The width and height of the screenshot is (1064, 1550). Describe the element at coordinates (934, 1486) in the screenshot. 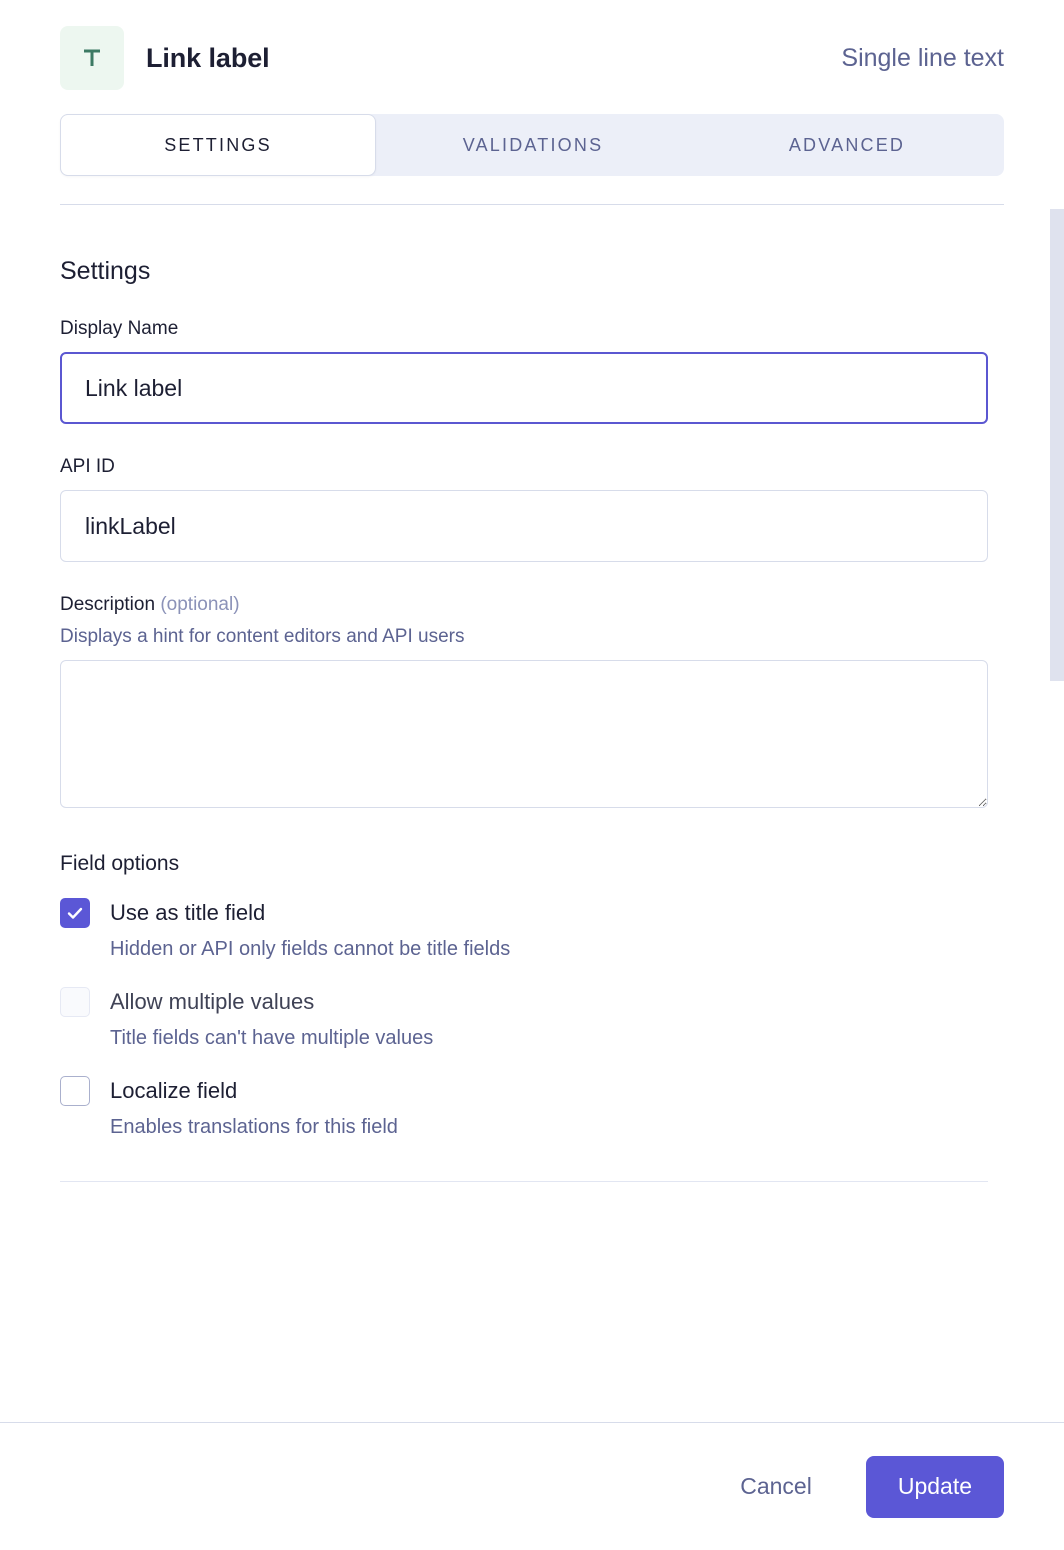

I see `update-button: Update` at that location.